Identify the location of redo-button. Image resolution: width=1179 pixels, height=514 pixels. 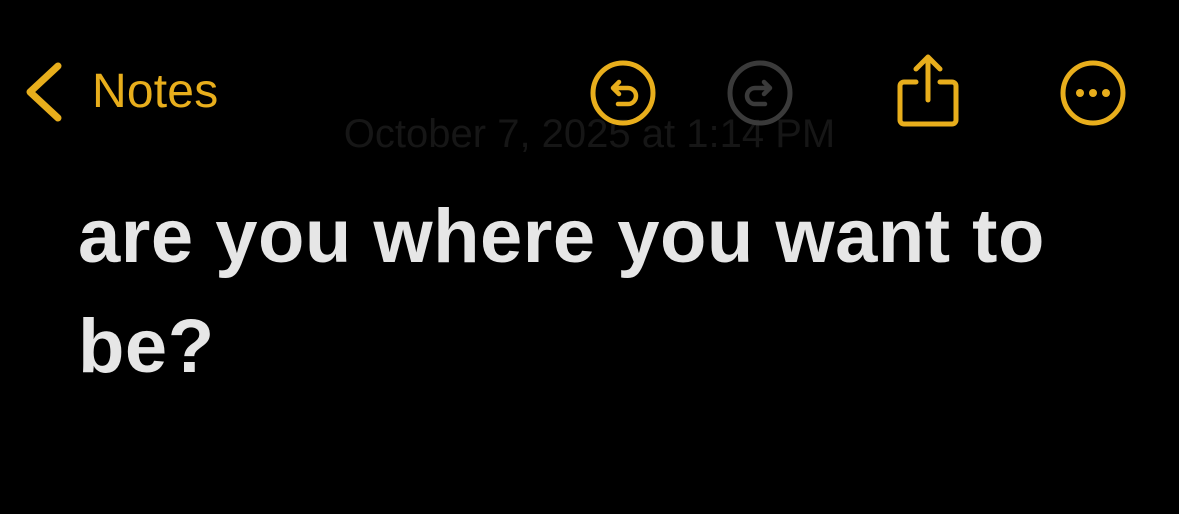
(760, 93).